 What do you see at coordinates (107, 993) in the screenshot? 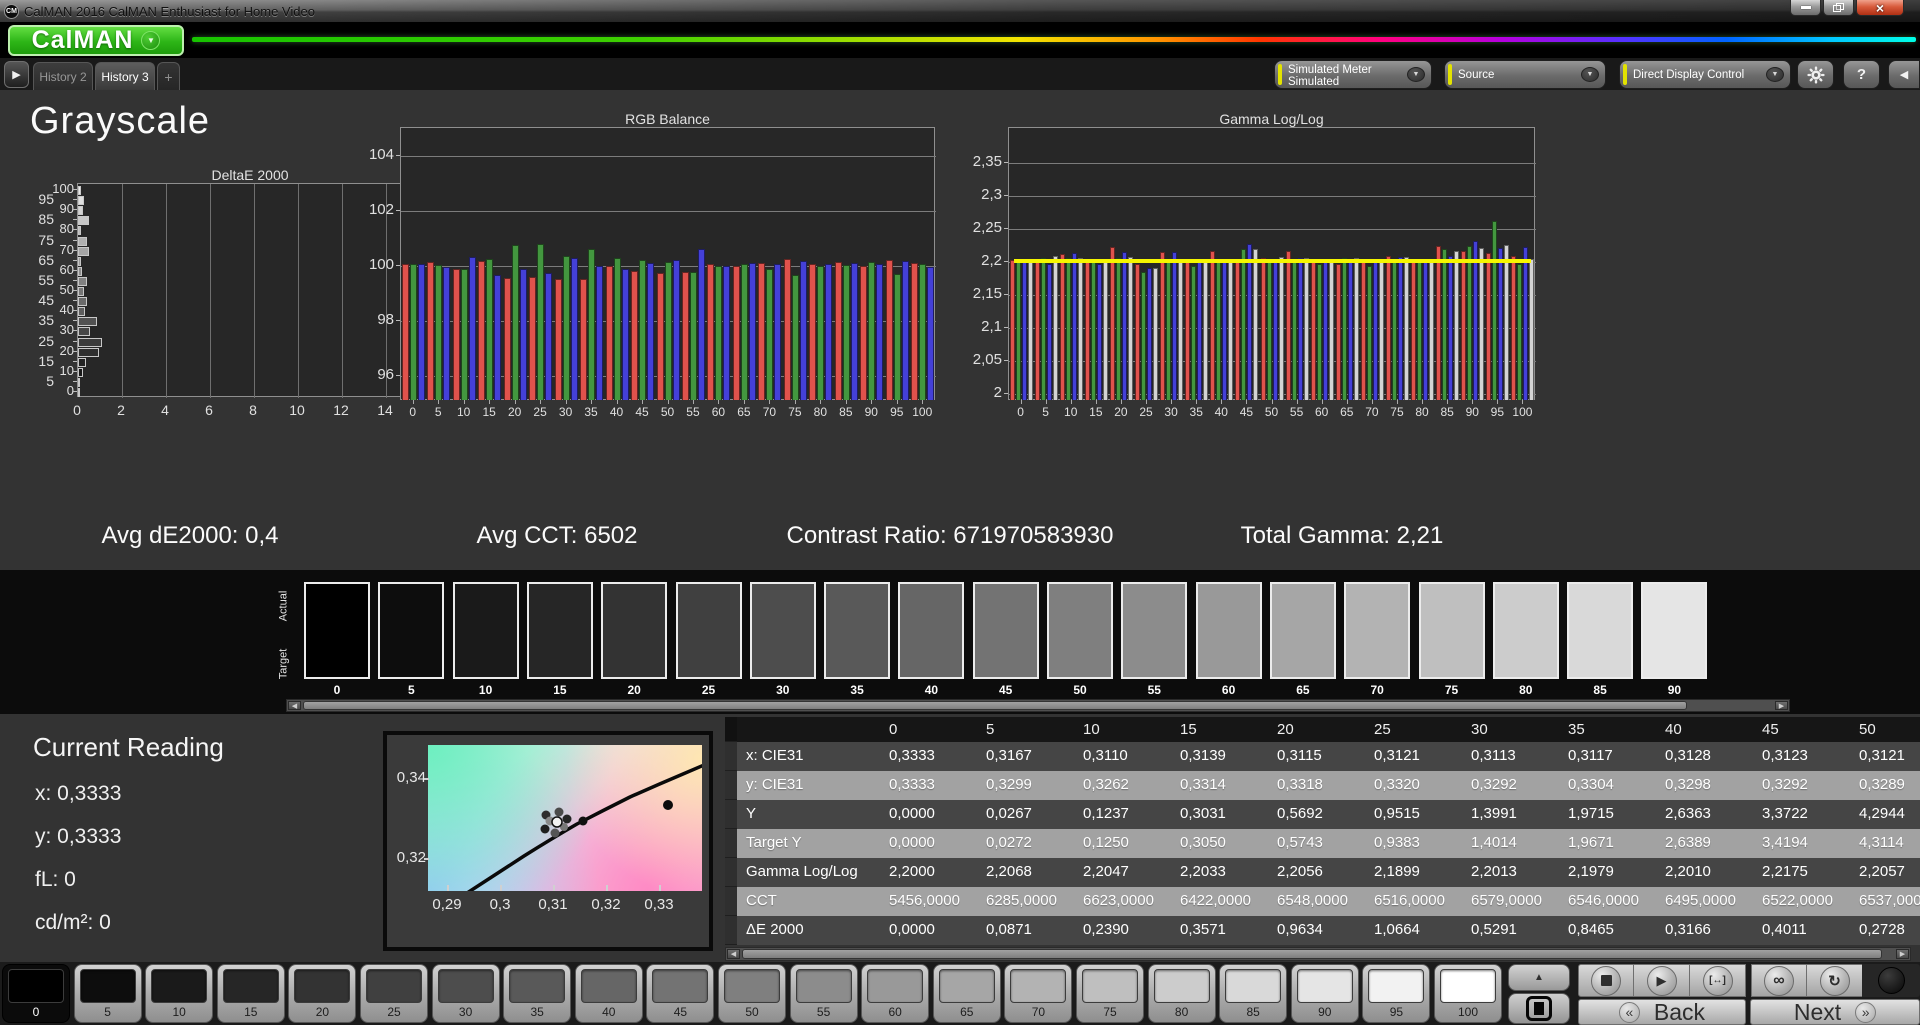
I see `patch-button-5: 5` at bounding box center [107, 993].